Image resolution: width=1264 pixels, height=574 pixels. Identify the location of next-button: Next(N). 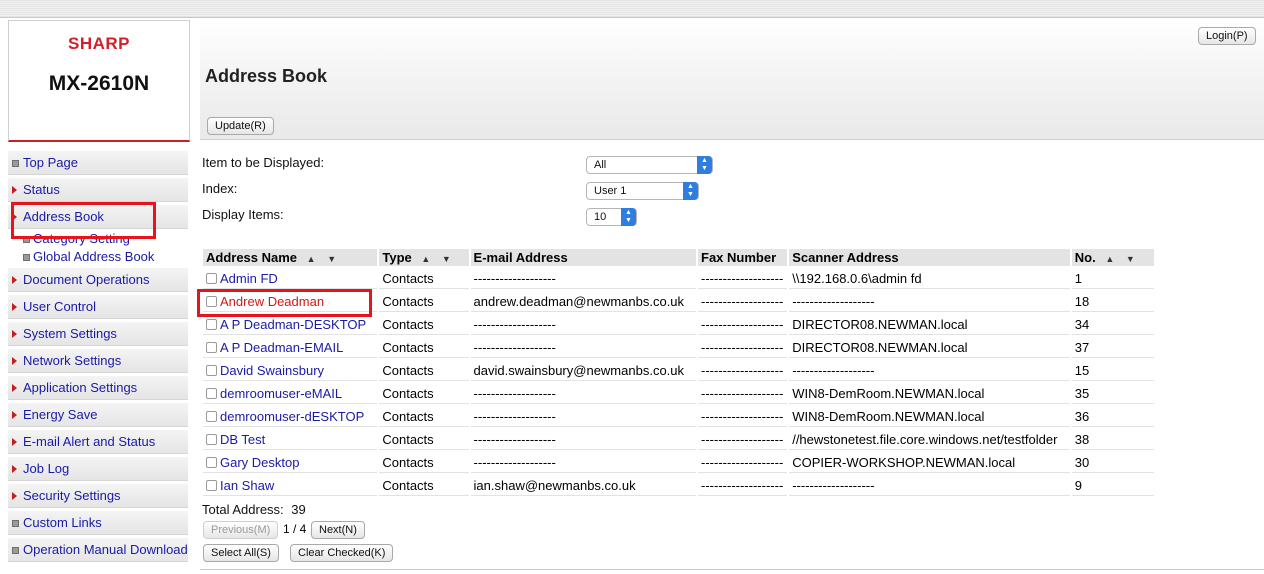
(338, 530).